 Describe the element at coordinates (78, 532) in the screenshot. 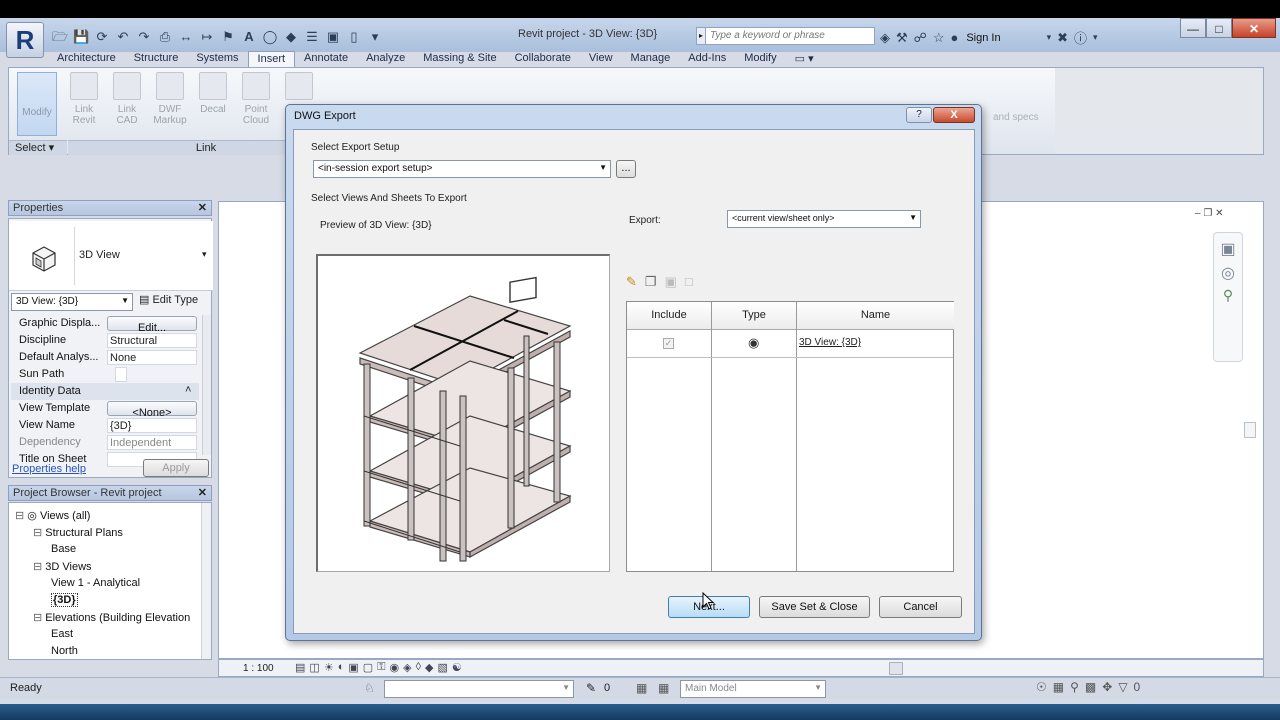

I see `tree-item: ⊟ Structural Plans` at that location.